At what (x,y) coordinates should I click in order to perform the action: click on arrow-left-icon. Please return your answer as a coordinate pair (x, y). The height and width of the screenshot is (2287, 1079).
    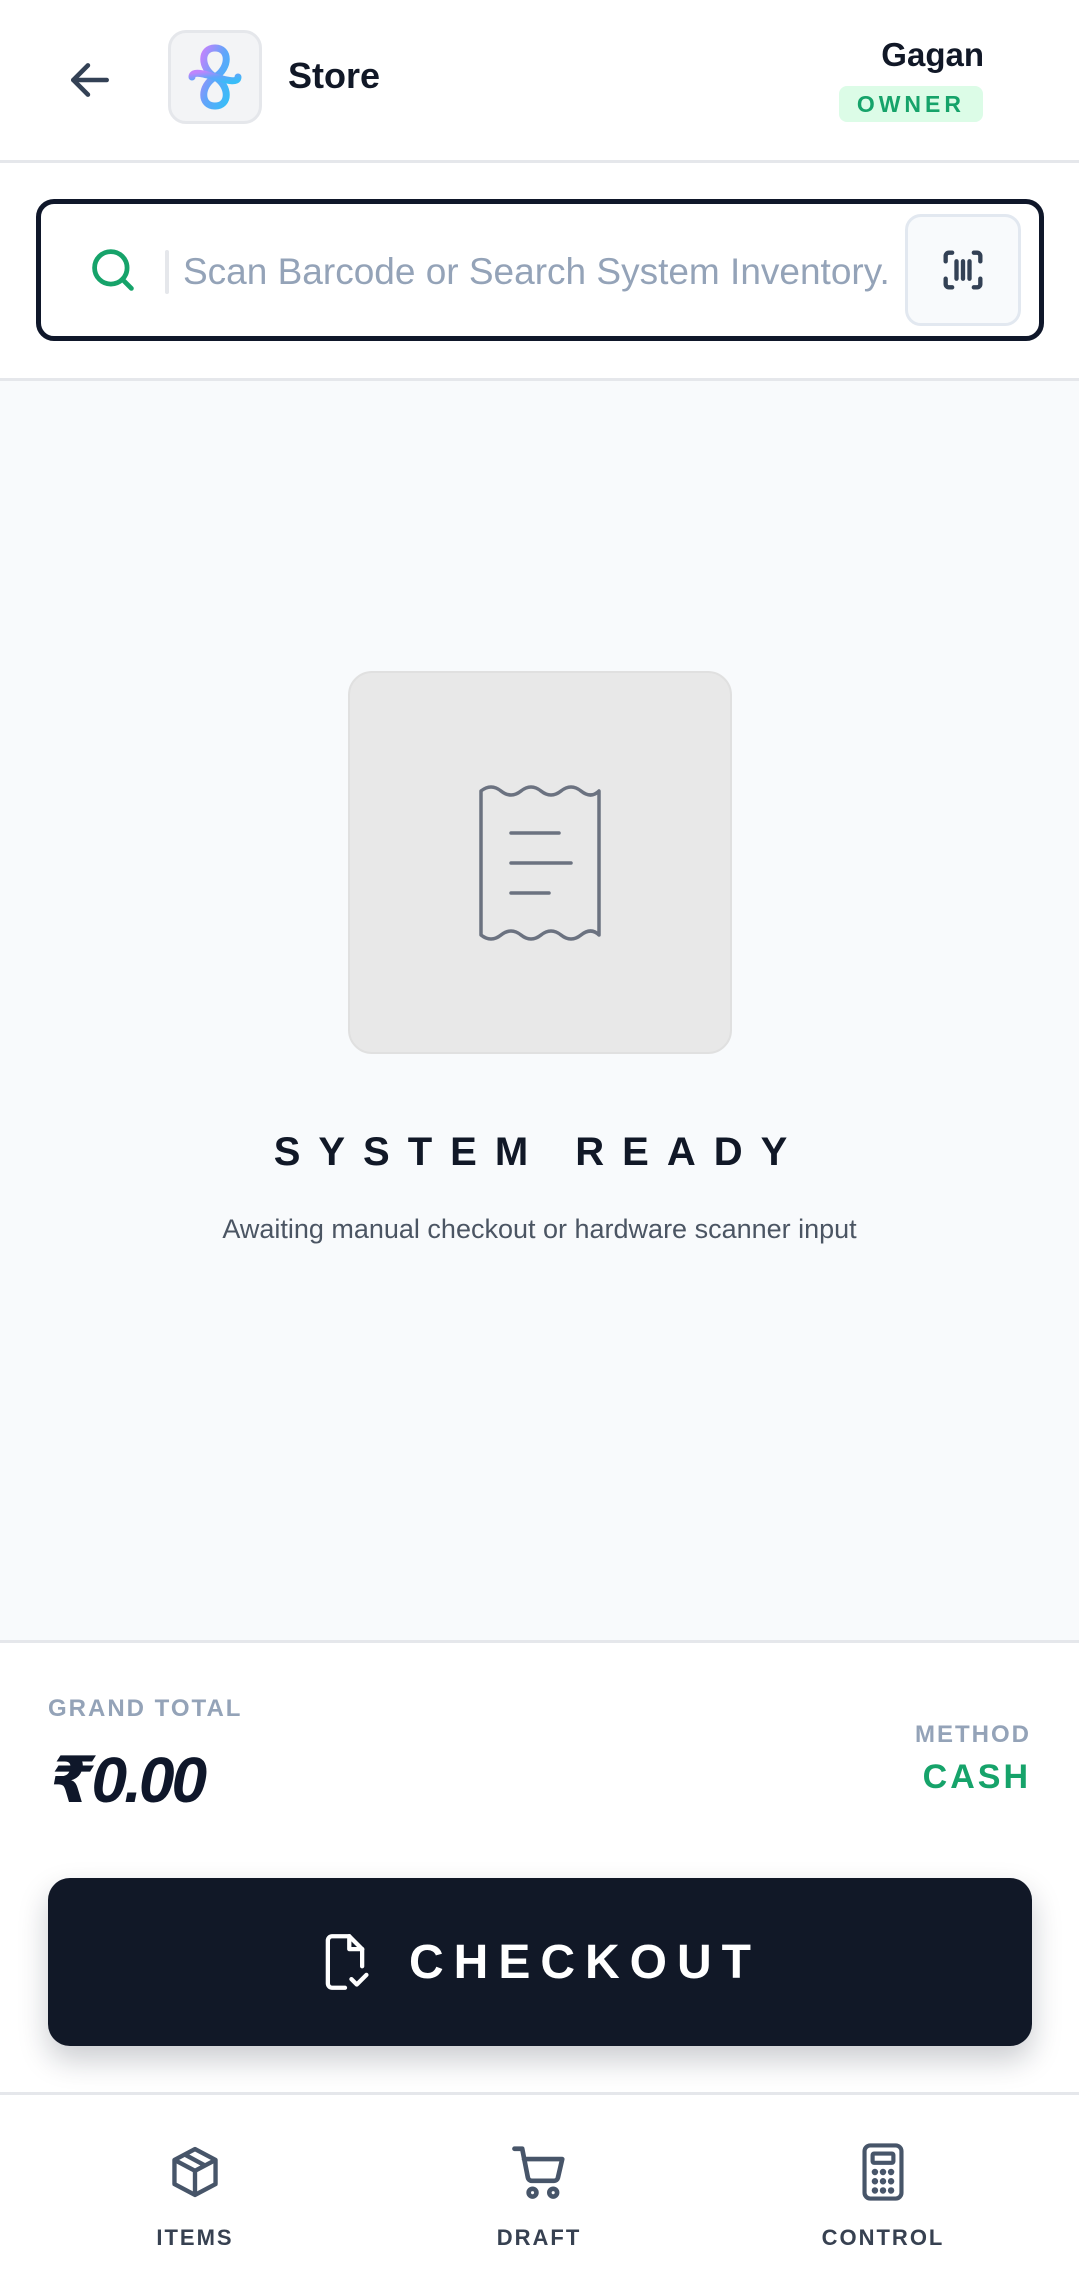
    Looking at the image, I should click on (90, 80).